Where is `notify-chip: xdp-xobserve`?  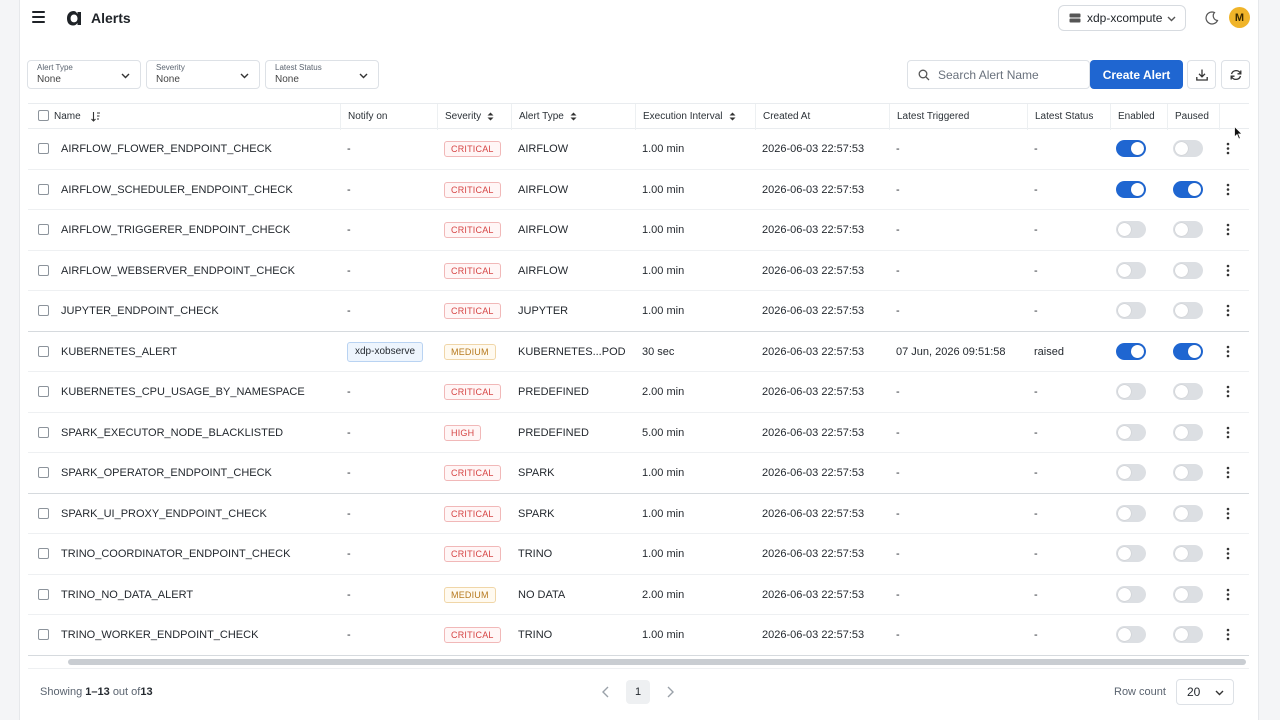
notify-chip: xdp-xobserve is located at coordinates (385, 351).